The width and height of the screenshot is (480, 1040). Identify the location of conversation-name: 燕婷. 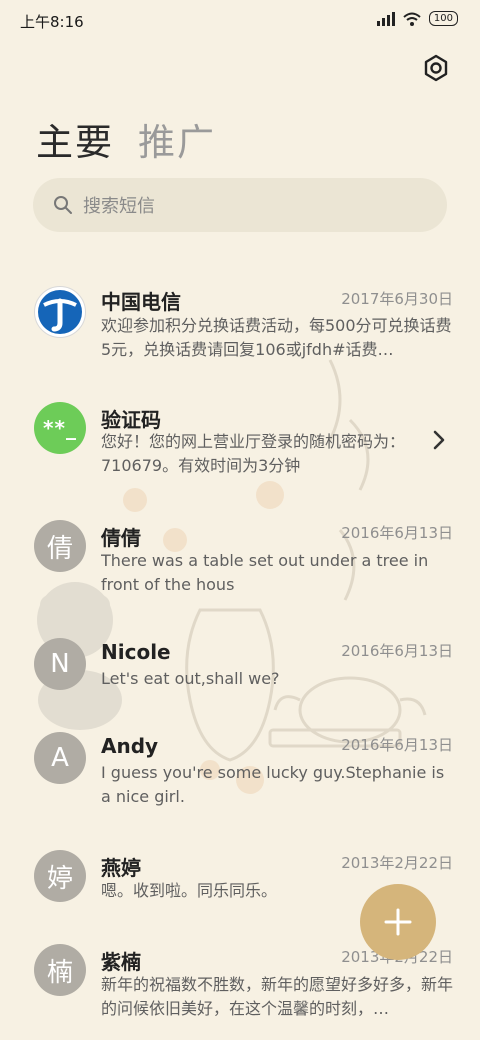
(121, 868).